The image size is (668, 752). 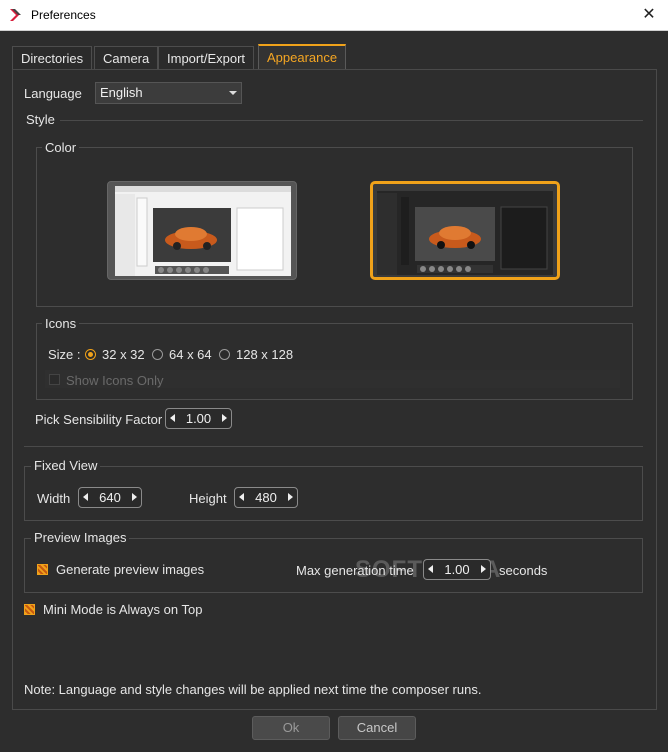 I want to click on pick-sensibility-value: 1.00, so click(x=198, y=418).